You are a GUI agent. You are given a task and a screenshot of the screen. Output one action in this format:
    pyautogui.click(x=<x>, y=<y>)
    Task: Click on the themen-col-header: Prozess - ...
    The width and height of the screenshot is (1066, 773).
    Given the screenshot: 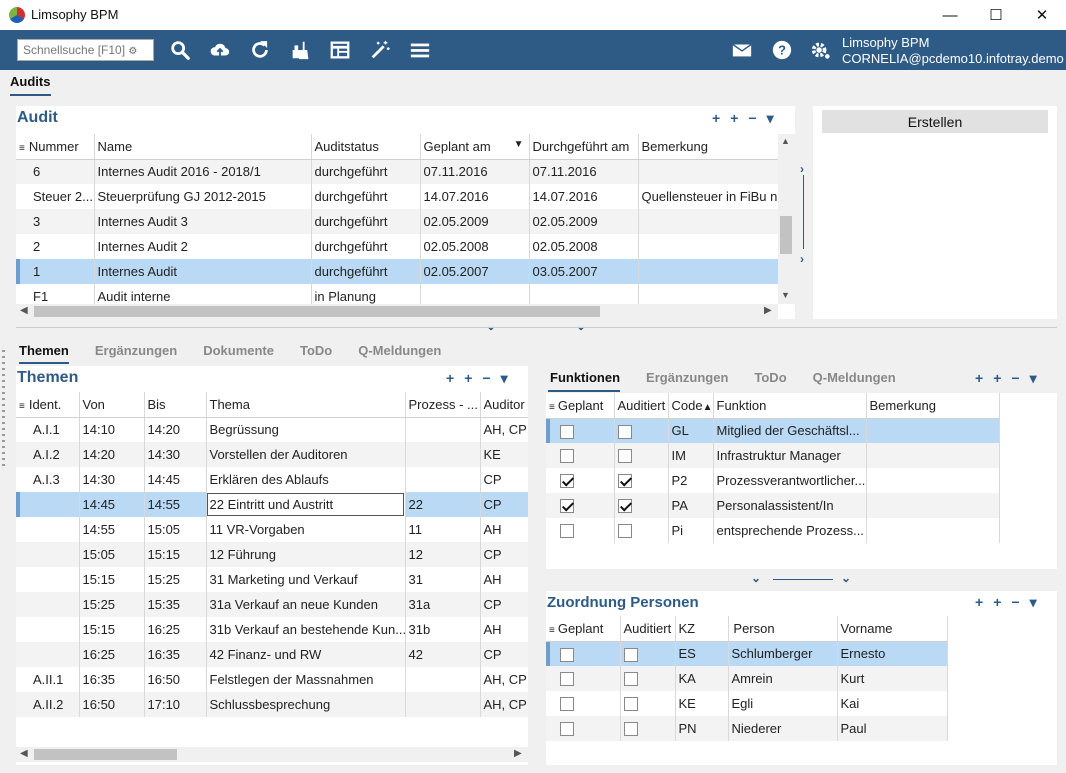 What is the action you would take?
    pyautogui.click(x=443, y=405)
    